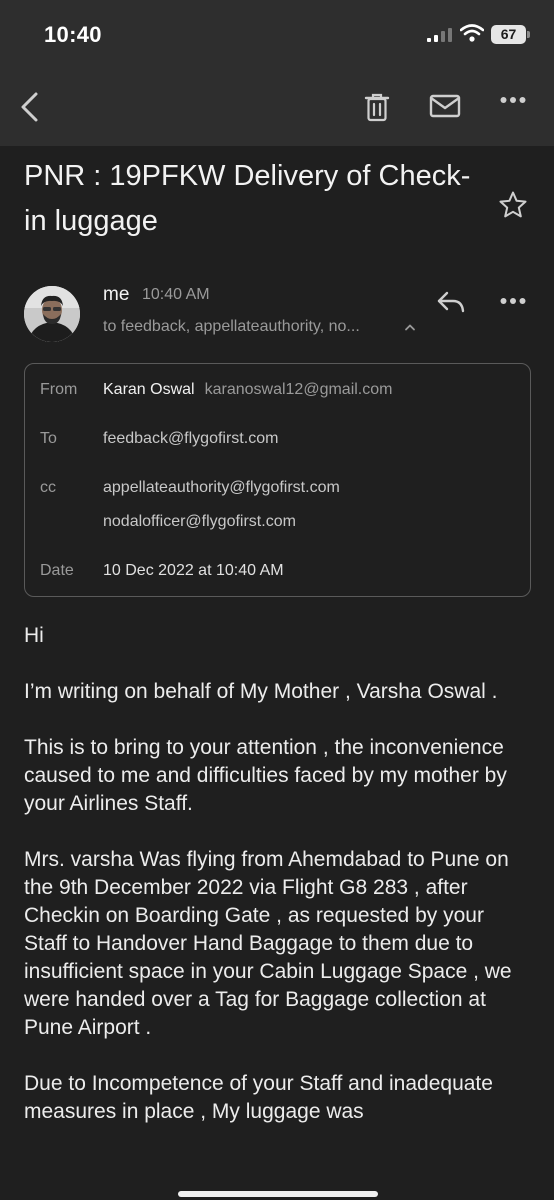 The height and width of the screenshot is (1200, 554). What do you see at coordinates (445, 106) in the screenshot?
I see `mail-icon` at bounding box center [445, 106].